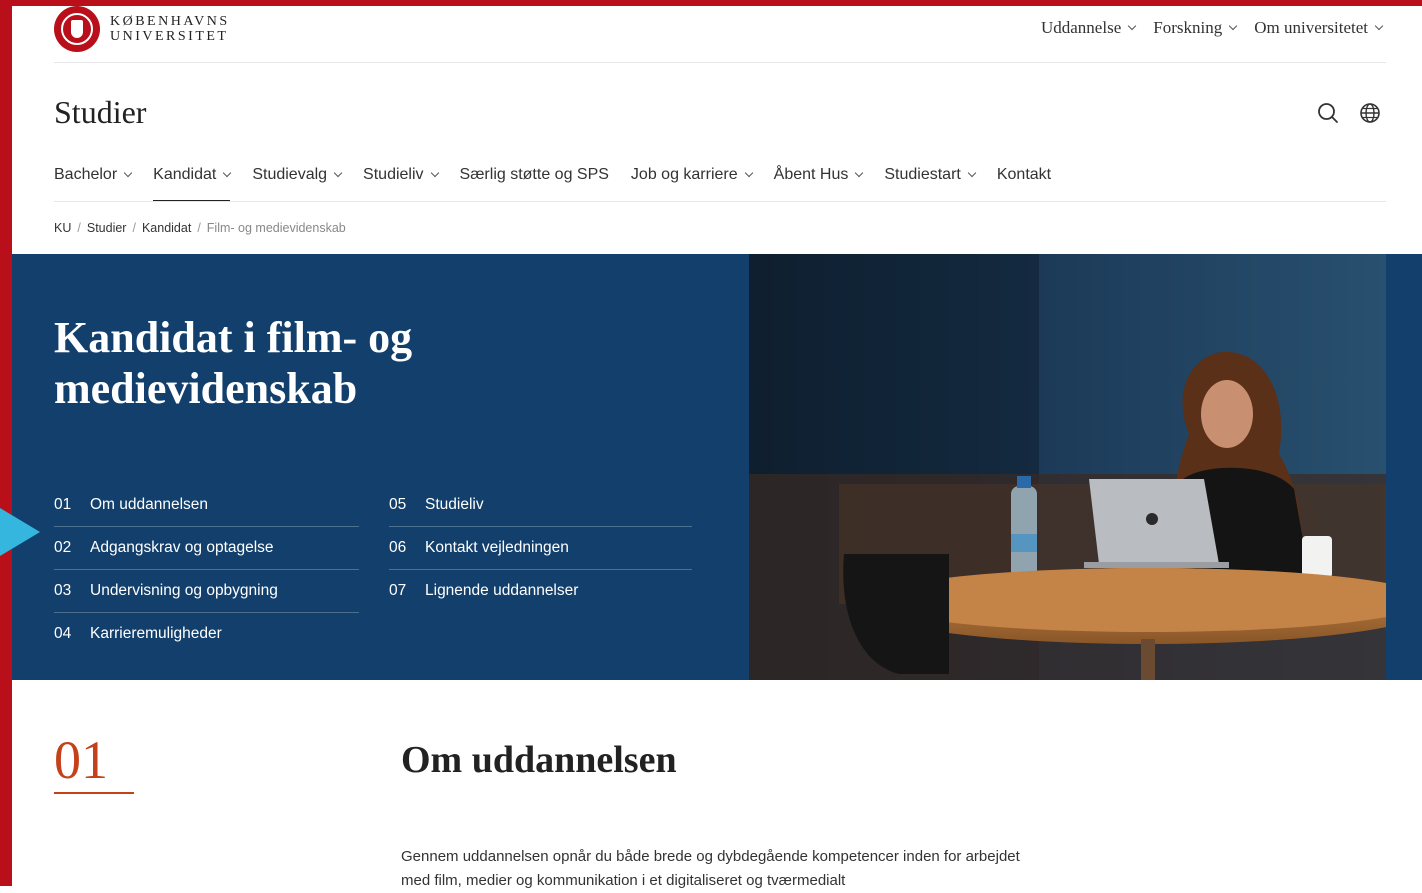  I want to click on toc-link-lignende-uddannelser: 07 Lignende uddannelser, so click(540, 591).